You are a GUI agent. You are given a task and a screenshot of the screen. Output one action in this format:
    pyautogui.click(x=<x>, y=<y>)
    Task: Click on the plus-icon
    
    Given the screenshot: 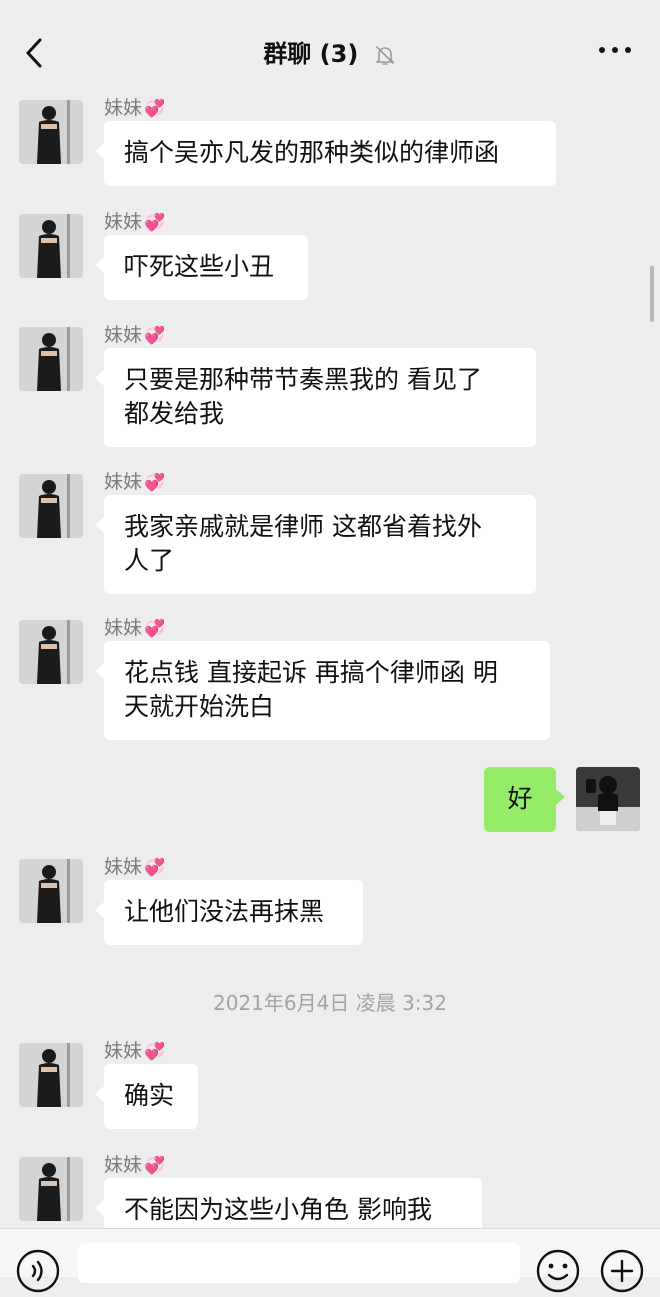 What is the action you would take?
    pyautogui.click(x=622, y=1271)
    